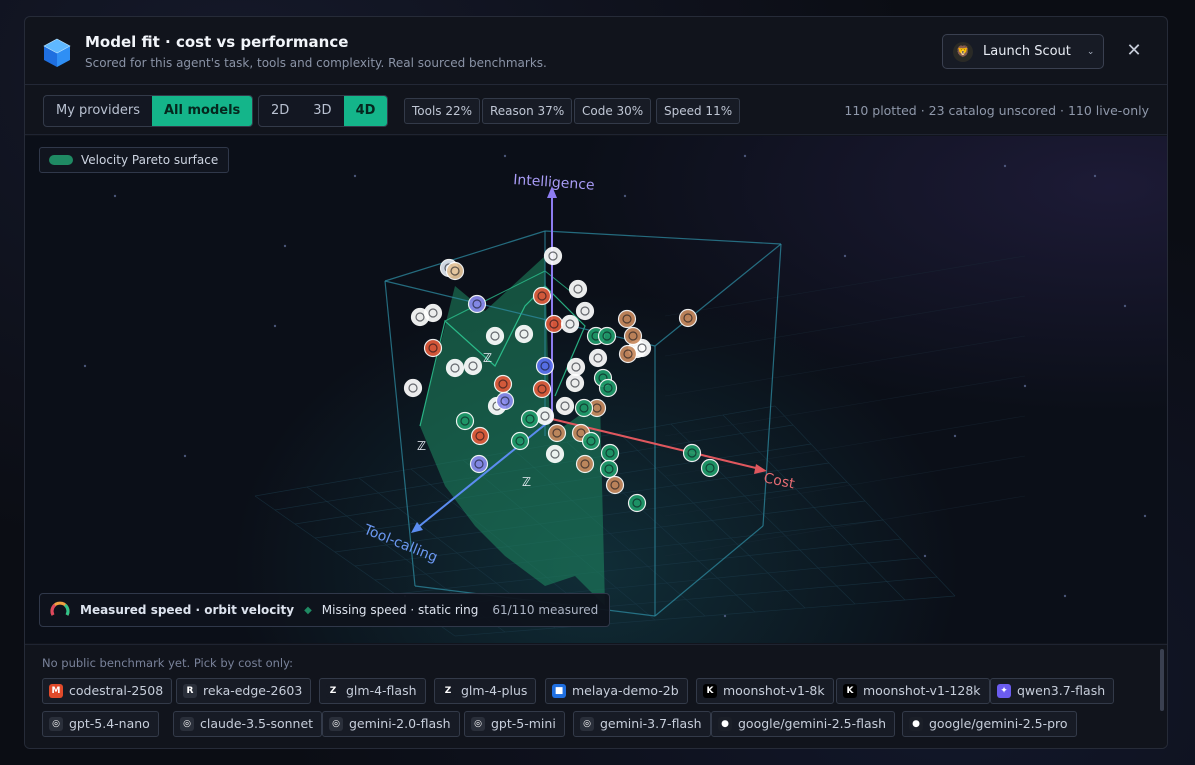 Image resolution: width=1195 pixels, height=765 pixels. I want to click on grid-line, so click(648, 566).